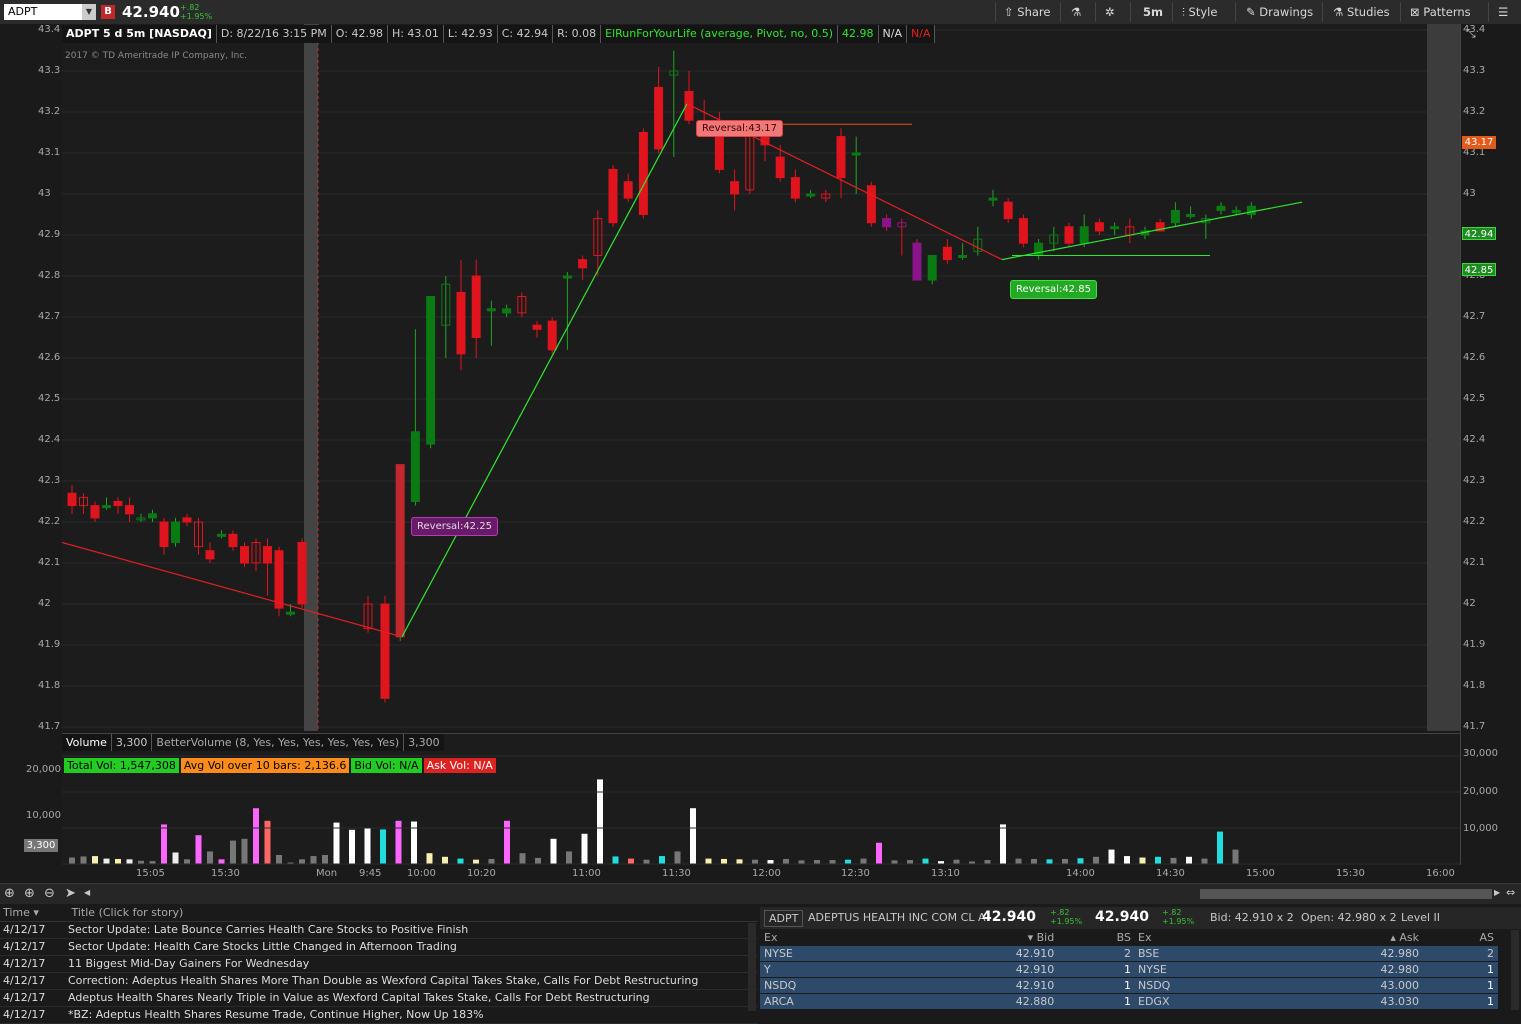  What do you see at coordinates (1110, 12) in the screenshot?
I see `gear-icon: ✲` at bounding box center [1110, 12].